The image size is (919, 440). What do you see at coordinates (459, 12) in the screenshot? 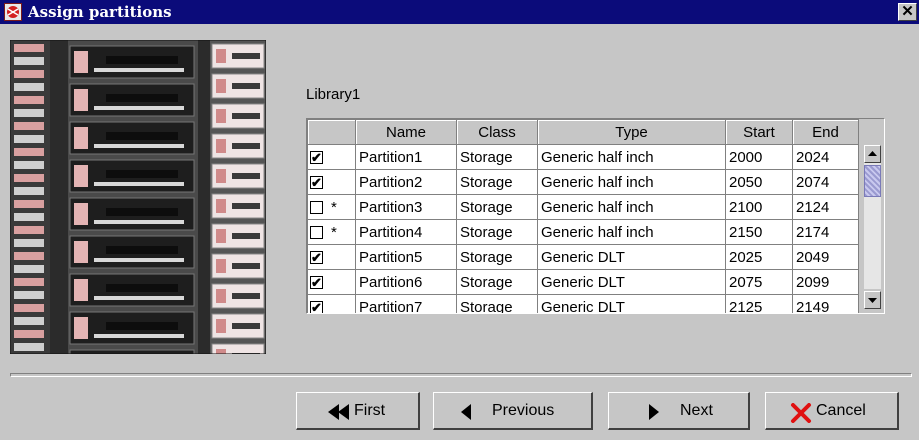
I see `title-bar: Assign partitions ✕` at bounding box center [459, 12].